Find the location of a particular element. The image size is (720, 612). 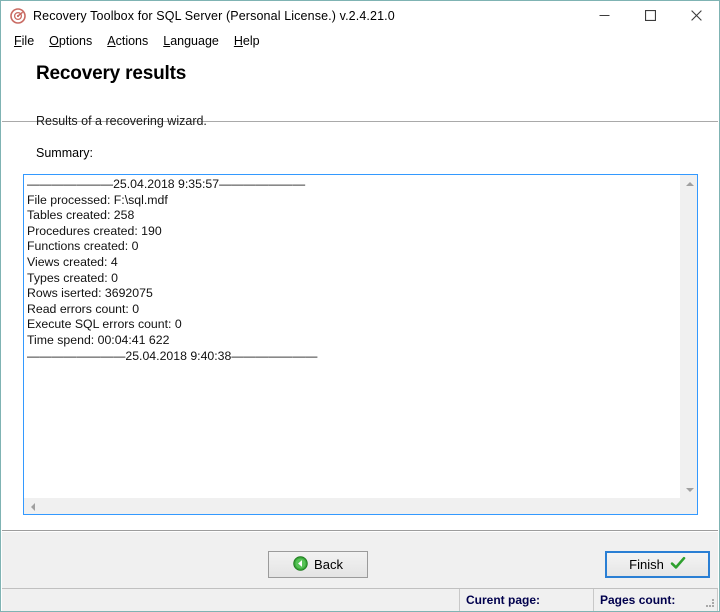

wizard-footer: Back Finish is located at coordinates (360, 560).